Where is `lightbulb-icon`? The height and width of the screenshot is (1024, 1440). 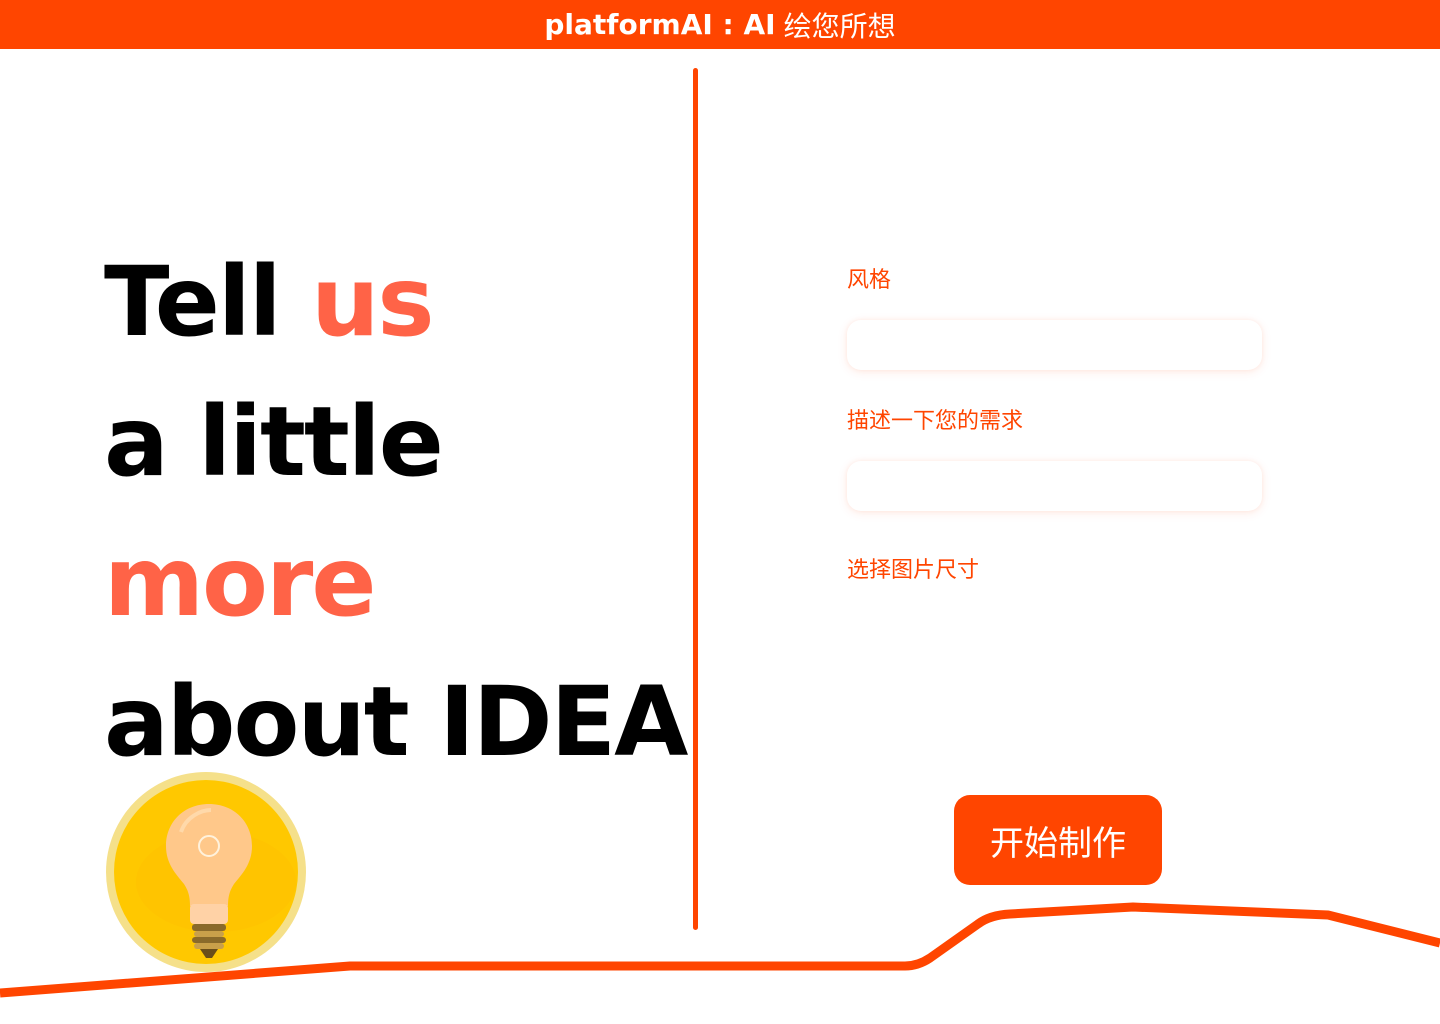
lightbulb-icon is located at coordinates (206, 872).